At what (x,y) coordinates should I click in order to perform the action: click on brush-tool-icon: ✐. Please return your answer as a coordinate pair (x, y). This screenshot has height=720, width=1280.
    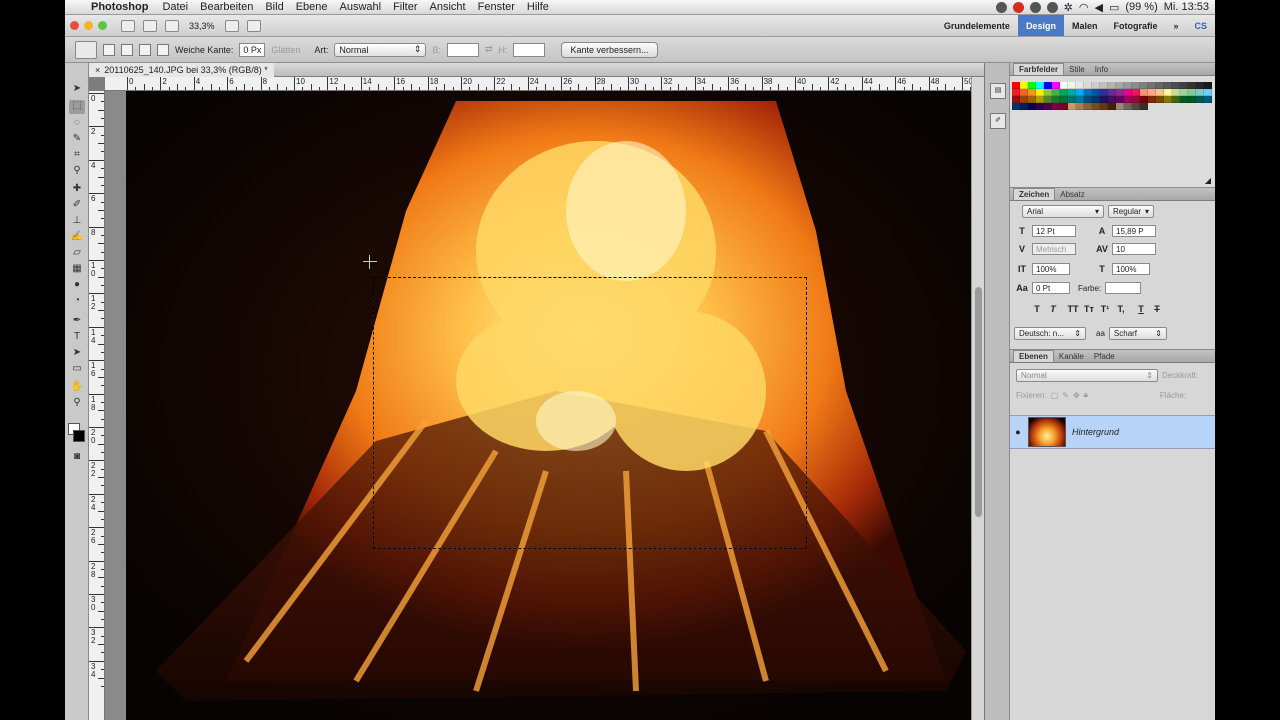
    Looking at the image, I should click on (77, 206).